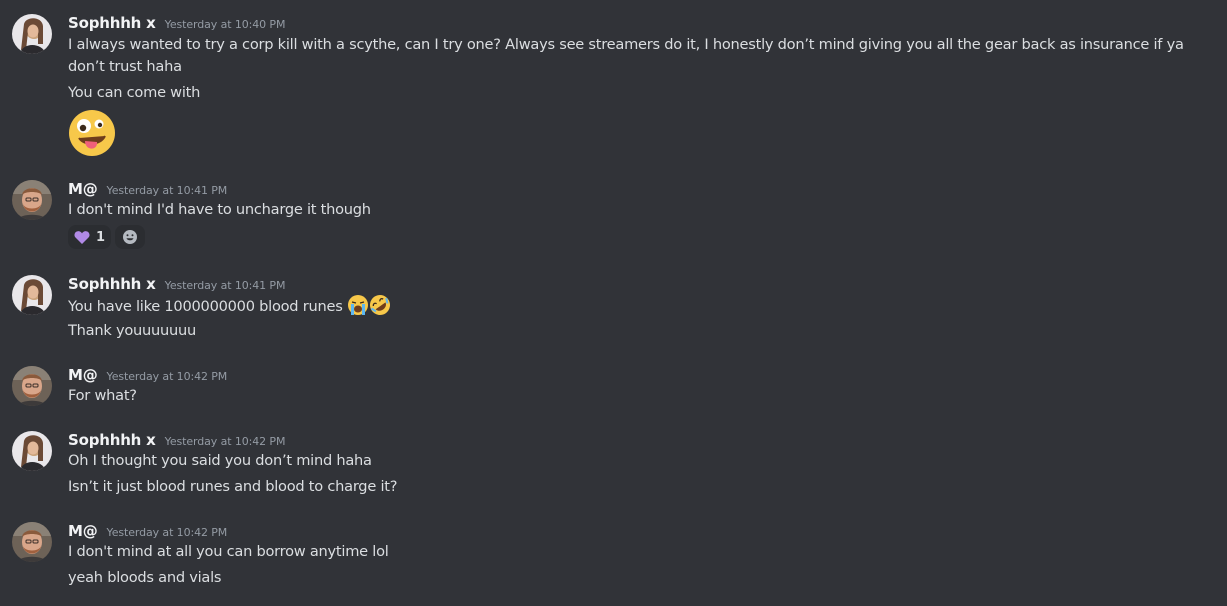 Image resolution: width=1227 pixels, height=606 pixels. What do you see at coordinates (134, 92) in the screenshot?
I see `message-text: You can come with` at bounding box center [134, 92].